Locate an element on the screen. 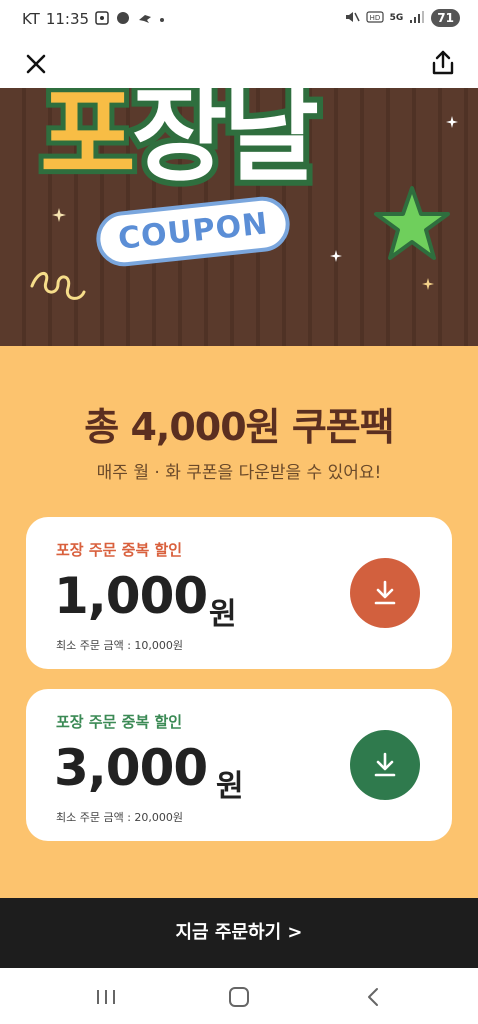  recent-apps-button is located at coordinates (106, 997).